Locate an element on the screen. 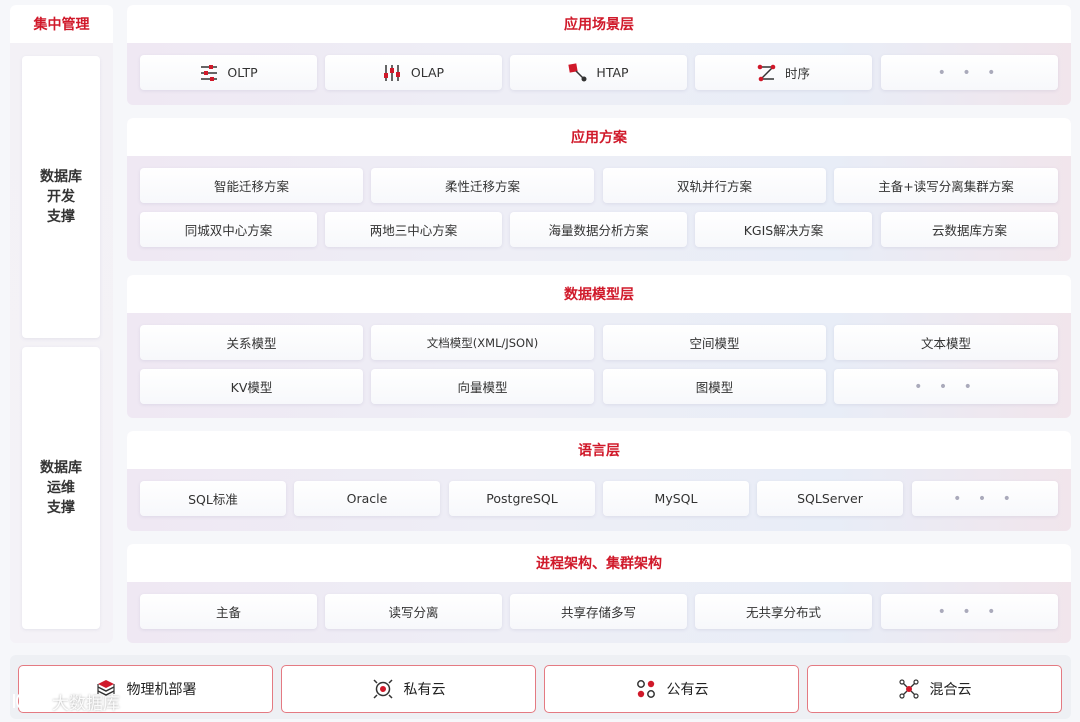 The image size is (1080, 722). scene-more: • • • is located at coordinates (969, 72).